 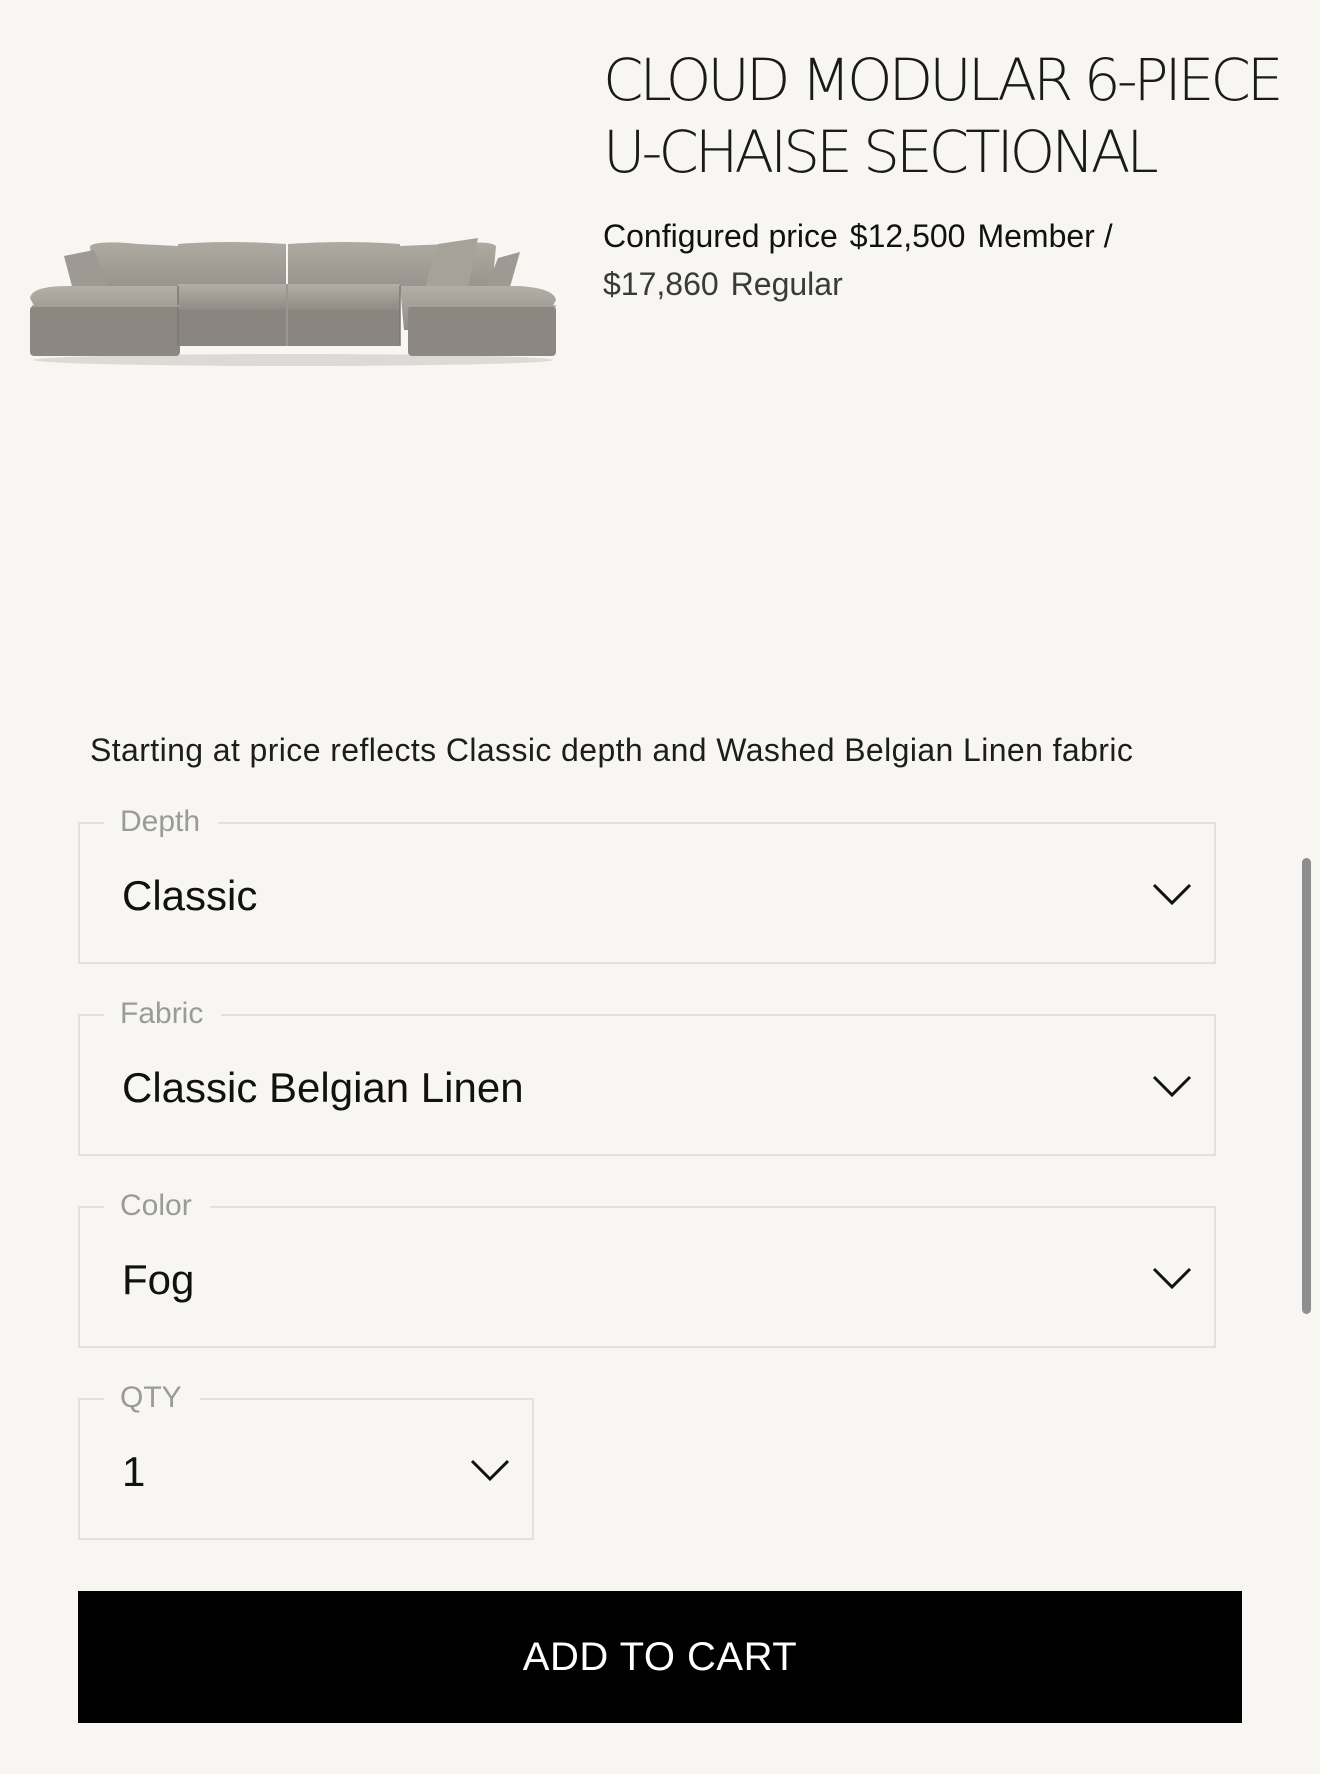 What do you see at coordinates (647, 883) in the screenshot?
I see `depth-select: Depth Classic` at bounding box center [647, 883].